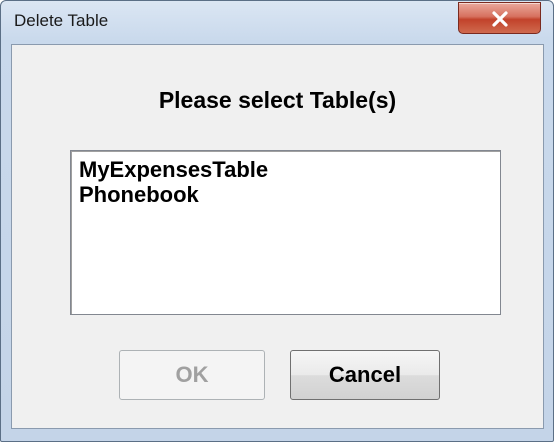  I want to click on close-icon, so click(500, 19).